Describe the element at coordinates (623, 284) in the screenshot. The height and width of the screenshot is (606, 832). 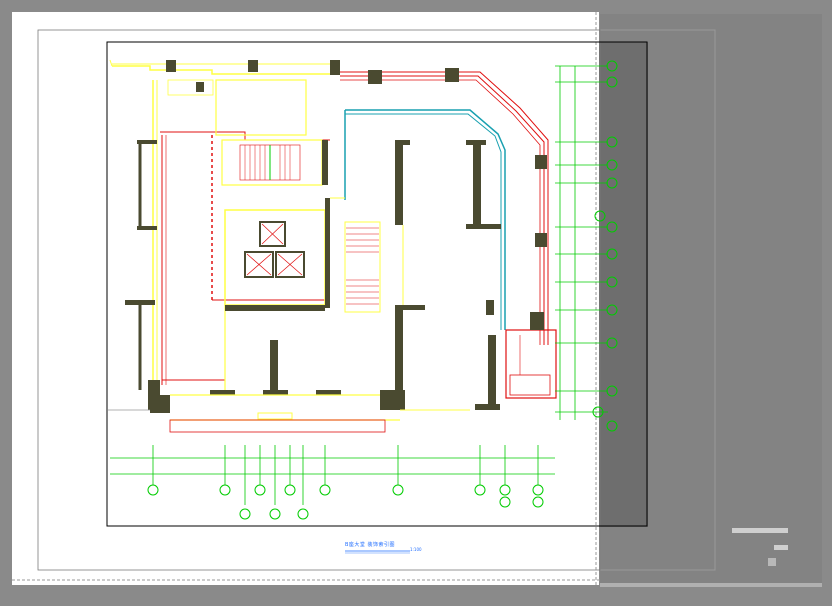
I see `ghost-viewport` at that location.